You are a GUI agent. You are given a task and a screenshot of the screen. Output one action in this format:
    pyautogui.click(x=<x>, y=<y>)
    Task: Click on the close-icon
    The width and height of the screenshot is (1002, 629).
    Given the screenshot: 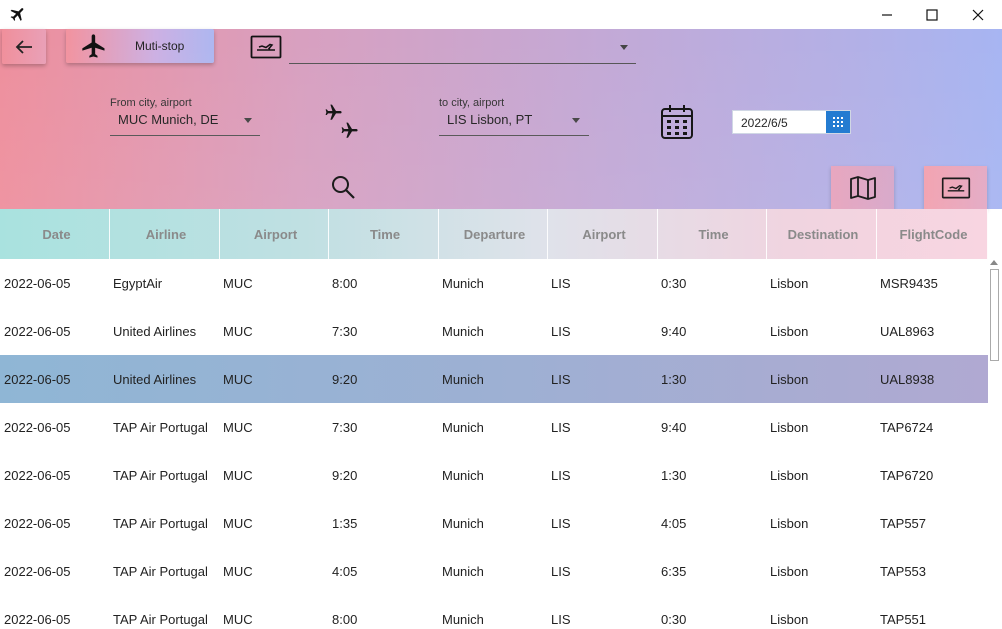 What is the action you would take?
    pyautogui.click(x=978, y=14)
    